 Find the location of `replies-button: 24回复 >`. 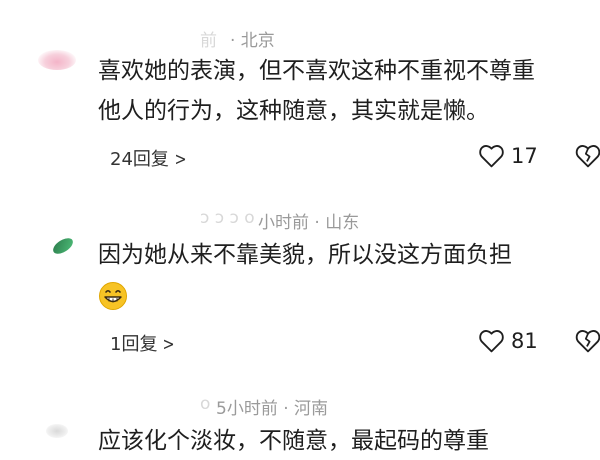

replies-button: 24回复 > is located at coordinates (149, 158).